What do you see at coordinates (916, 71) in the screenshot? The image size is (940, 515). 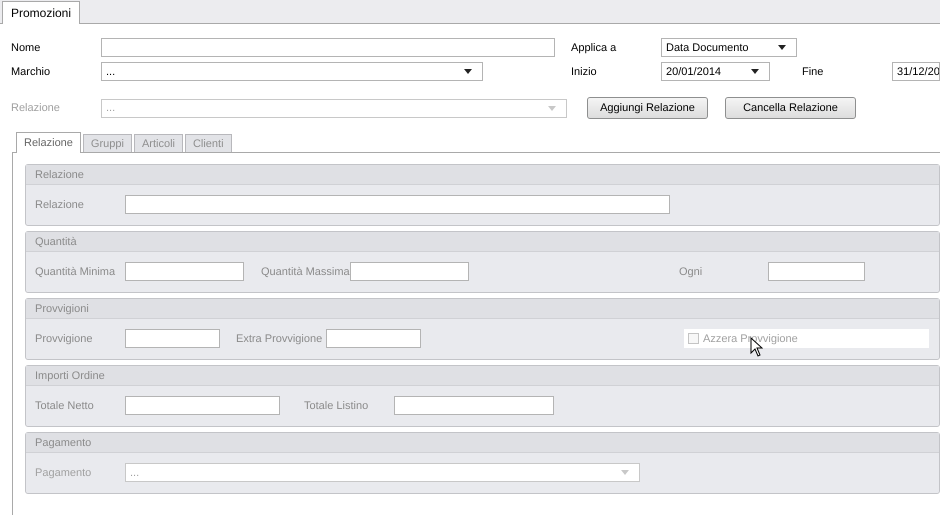 I see `text-field: 31/12/20` at bounding box center [916, 71].